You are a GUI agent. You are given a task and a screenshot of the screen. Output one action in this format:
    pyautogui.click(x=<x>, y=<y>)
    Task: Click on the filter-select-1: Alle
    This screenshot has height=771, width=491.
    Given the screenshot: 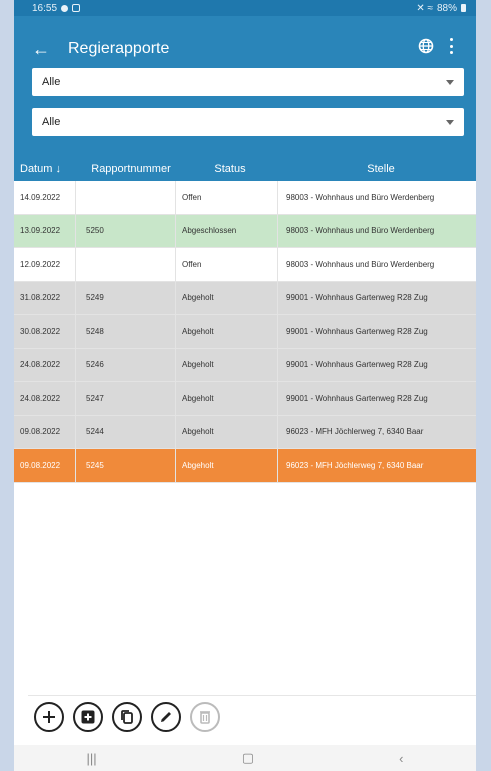 What is the action you would take?
    pyautogui.click(x=248, y=82)
    